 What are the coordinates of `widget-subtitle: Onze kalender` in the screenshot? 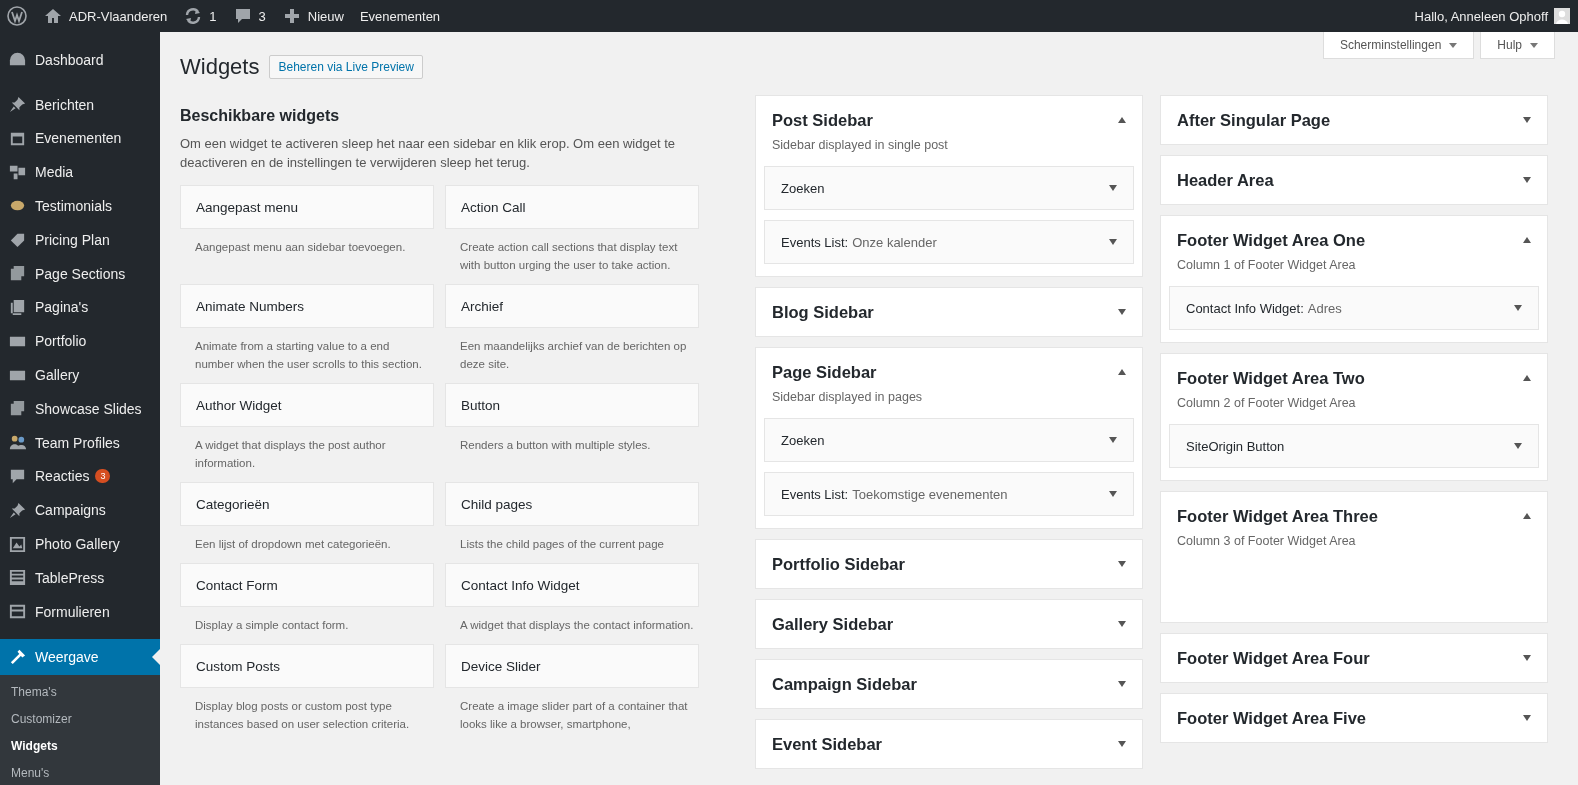 It's located at (894, 242).